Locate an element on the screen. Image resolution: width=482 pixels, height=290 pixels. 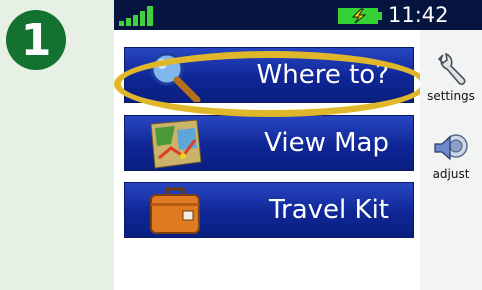
wrench-icon is located at coordinates (451, 68).